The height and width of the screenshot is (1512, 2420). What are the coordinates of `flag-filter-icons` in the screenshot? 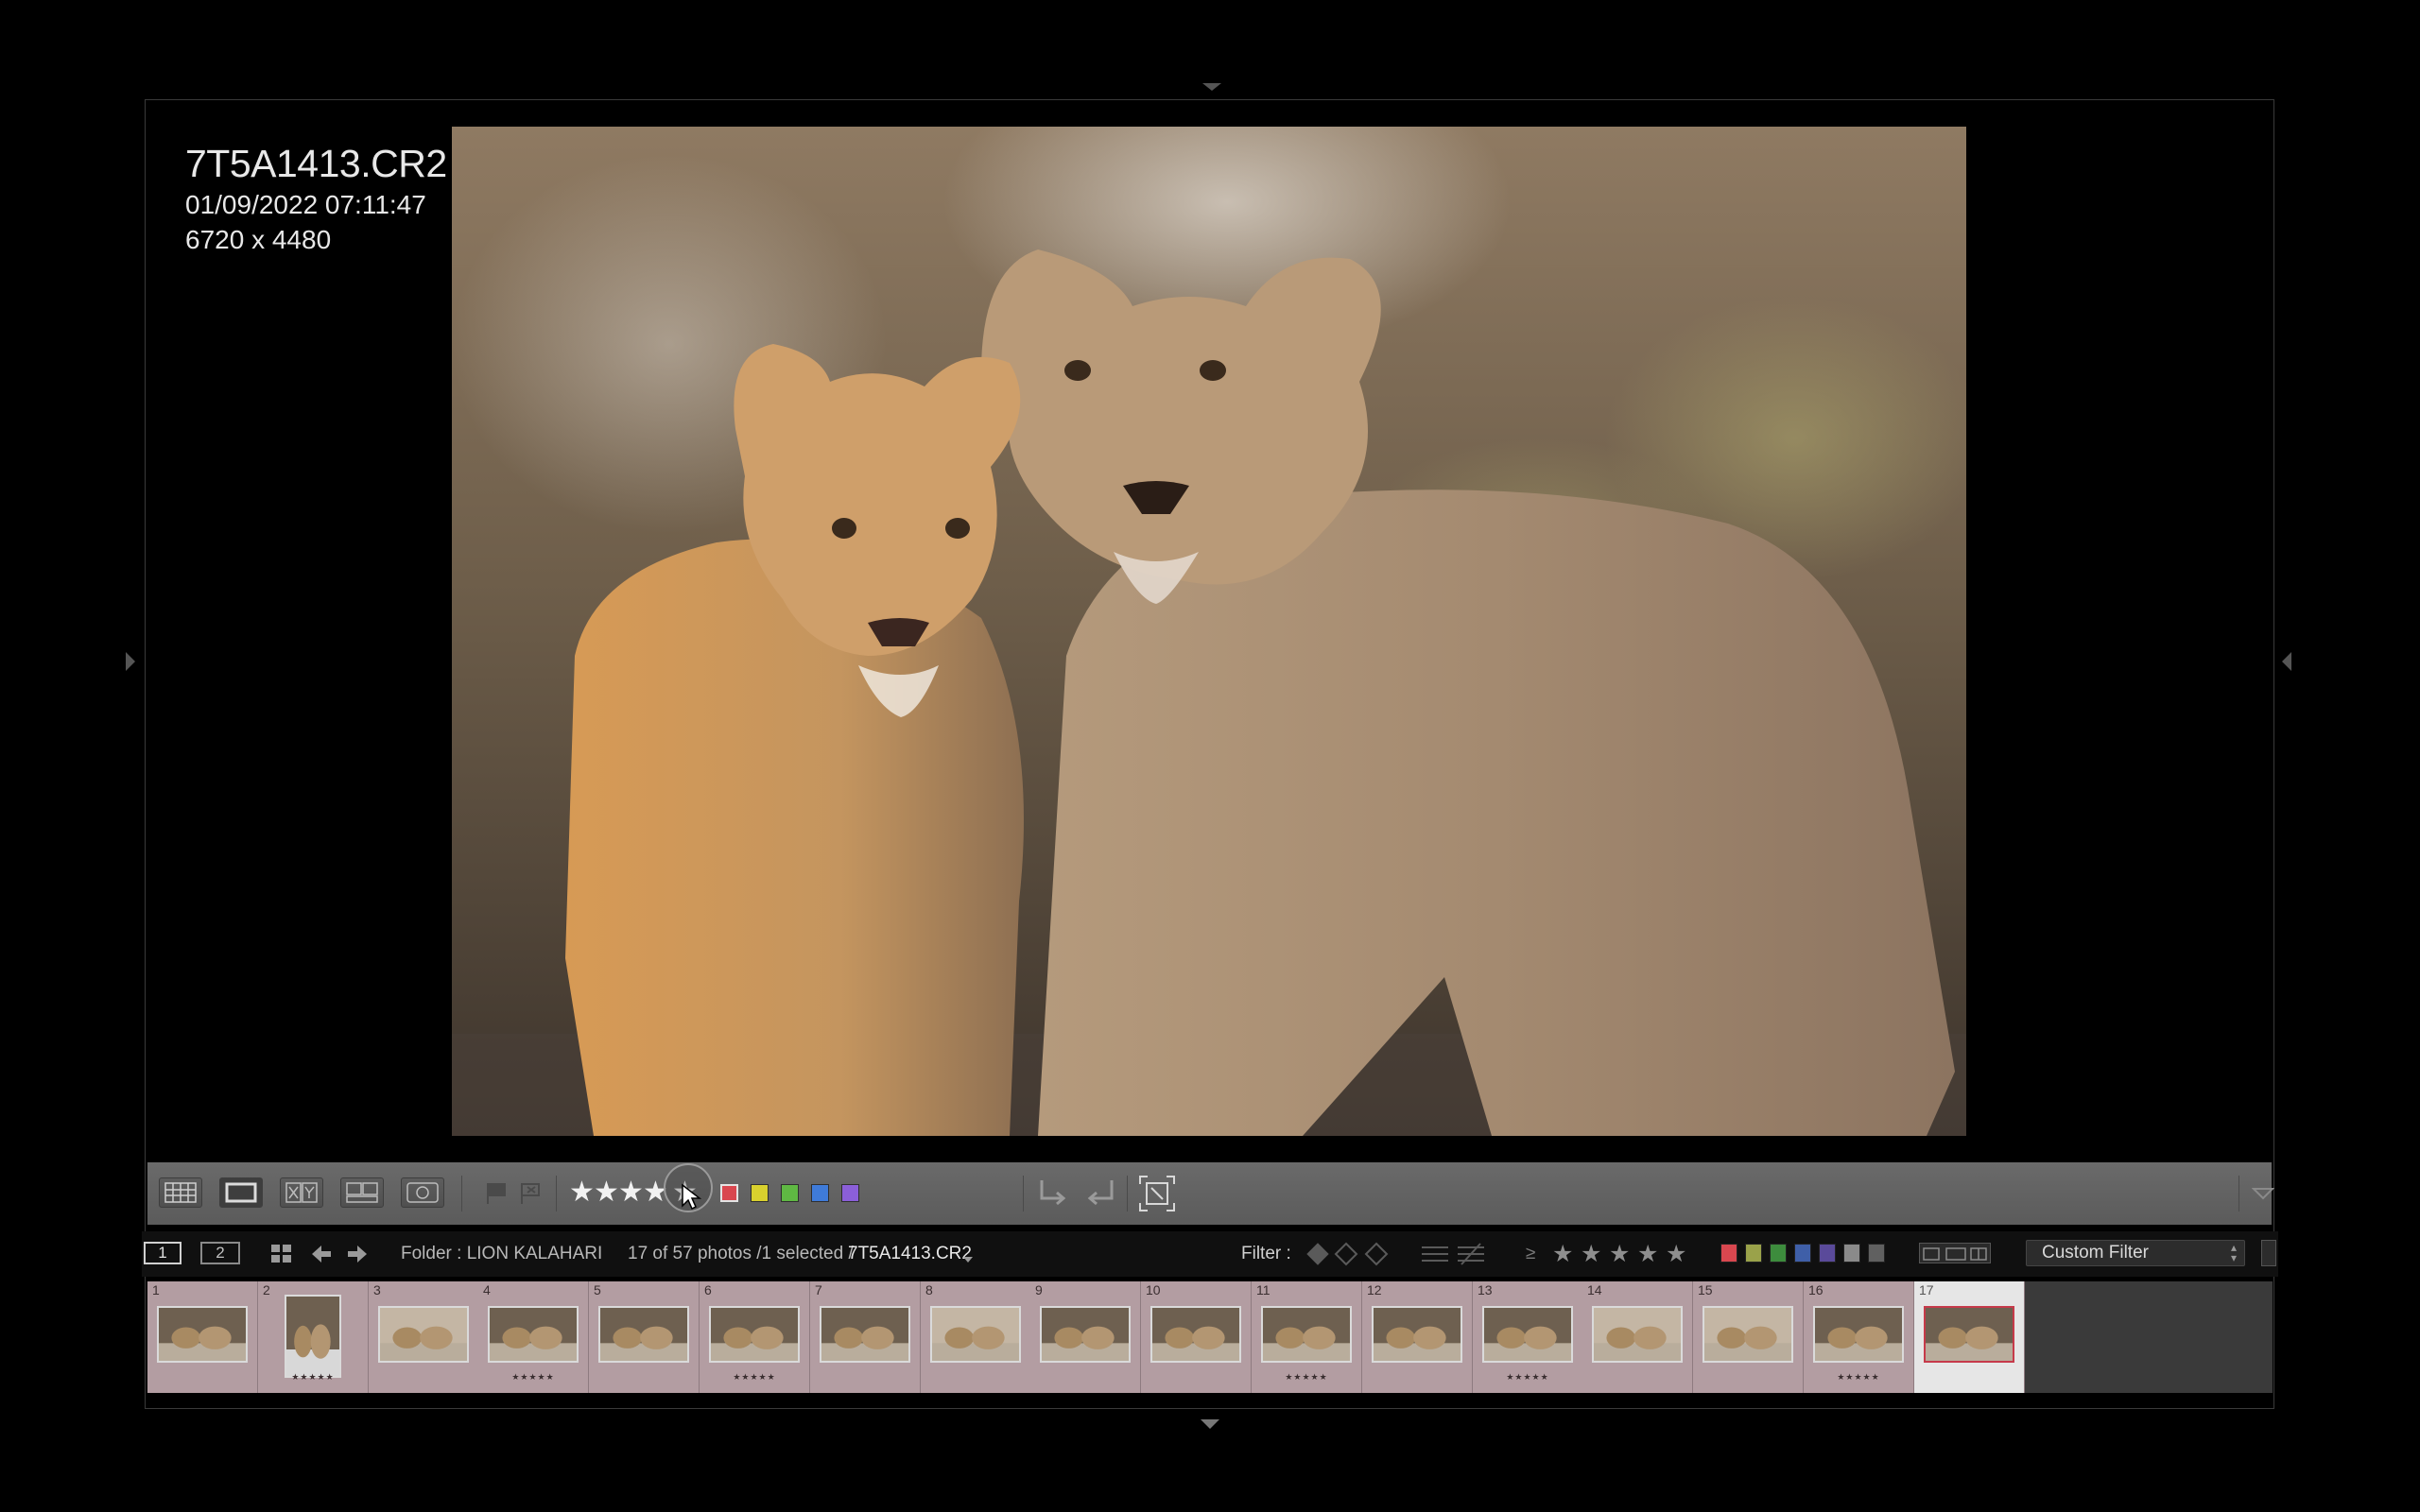 It's located at (1349, 1256).